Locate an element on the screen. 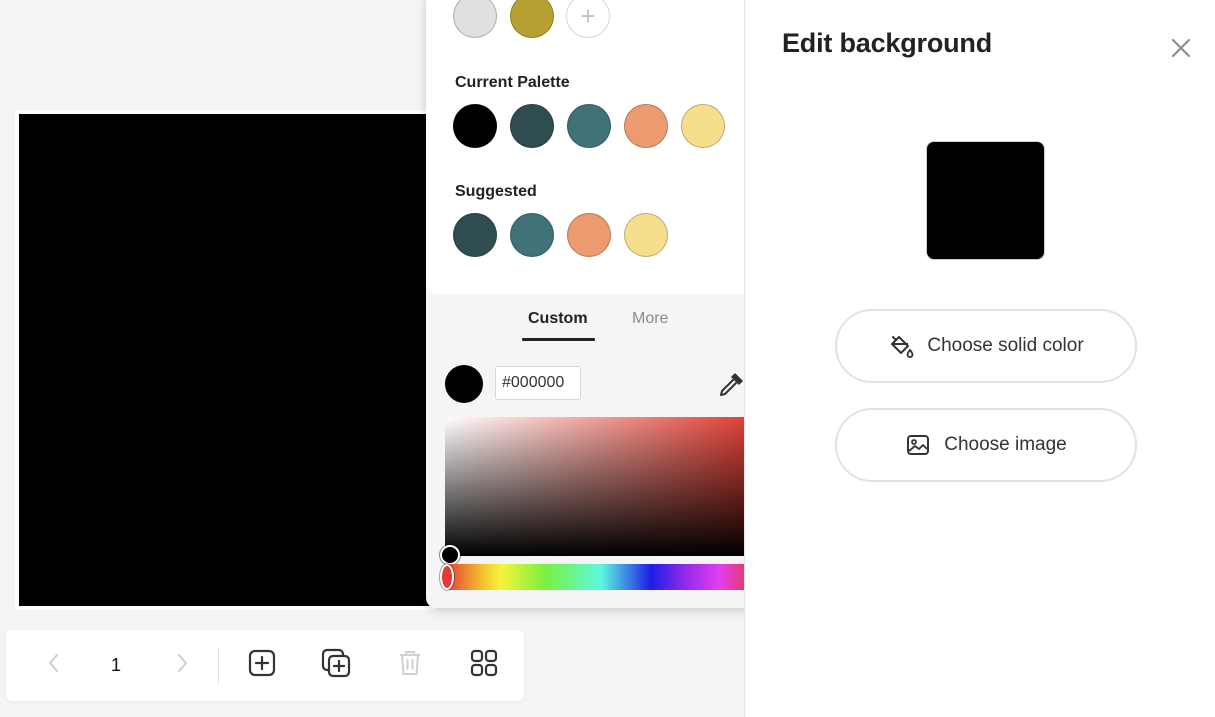 The height and width of the screenshot is (717, 1215). add-color-button: + is located at coordinates (588, 19).